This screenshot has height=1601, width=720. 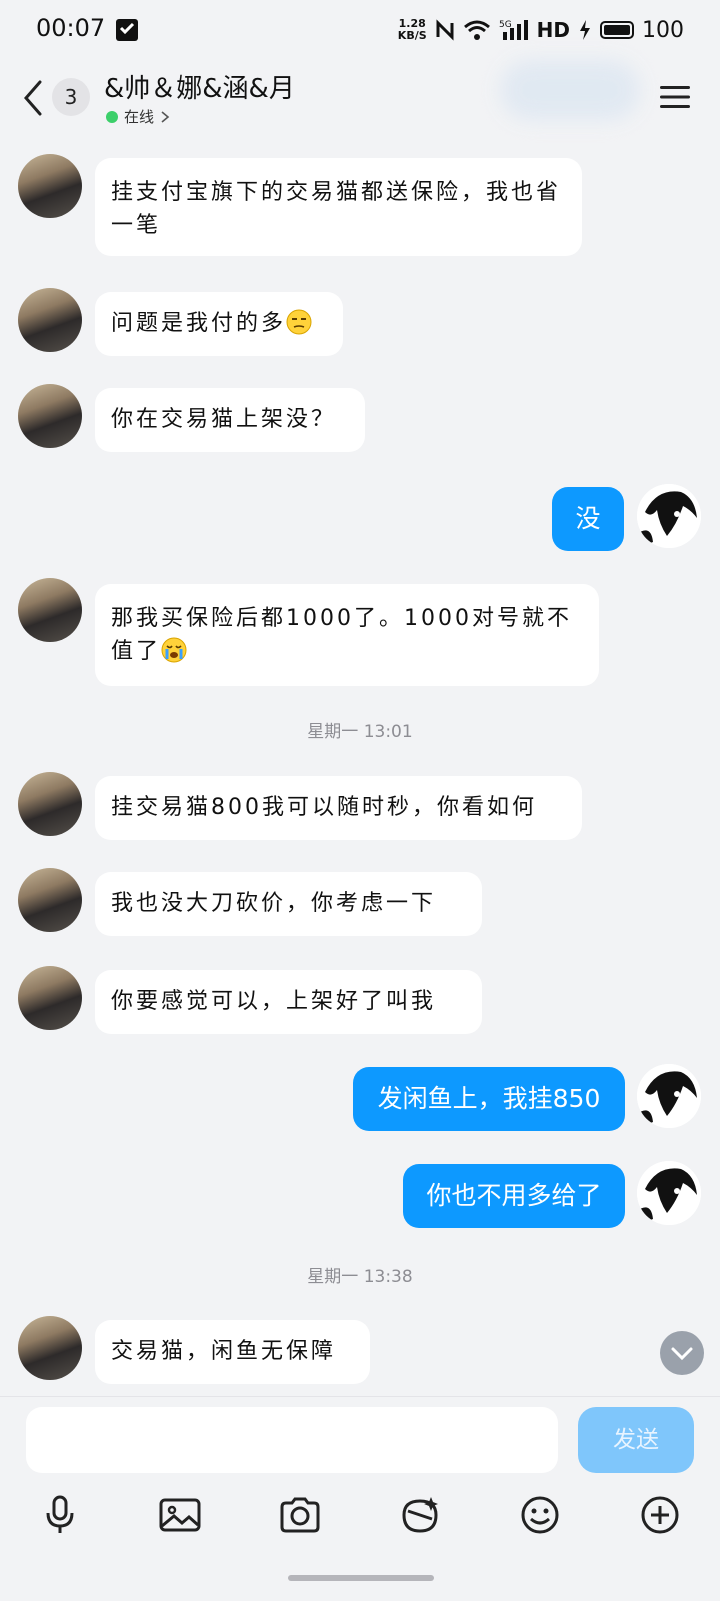 What do you see at coordinates (514, 1196) in the screenshot?
I see `message-bubble-outgoing: 你也不用多给了` at bounding box center [514, 1196].